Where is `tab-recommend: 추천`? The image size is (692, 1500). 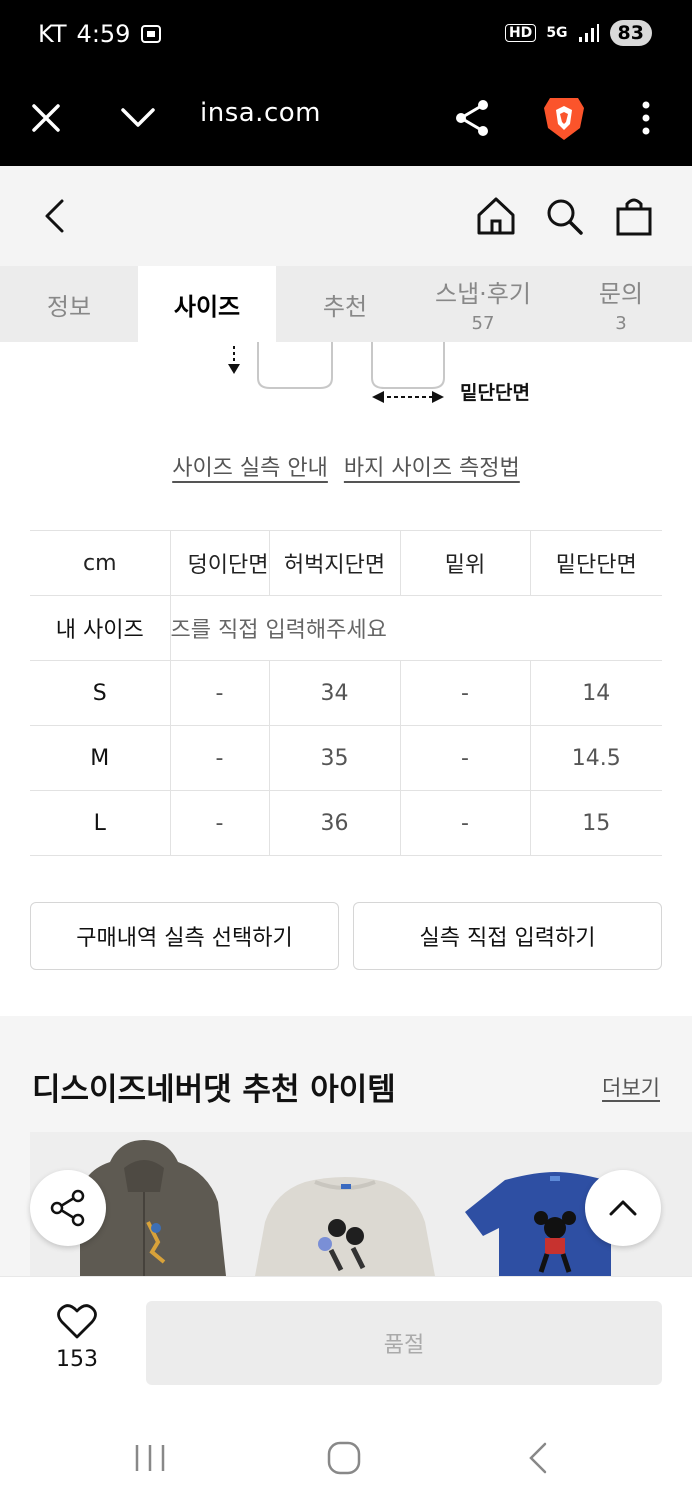
tab-recommend: 추천 is located at coordinates (345, 304).